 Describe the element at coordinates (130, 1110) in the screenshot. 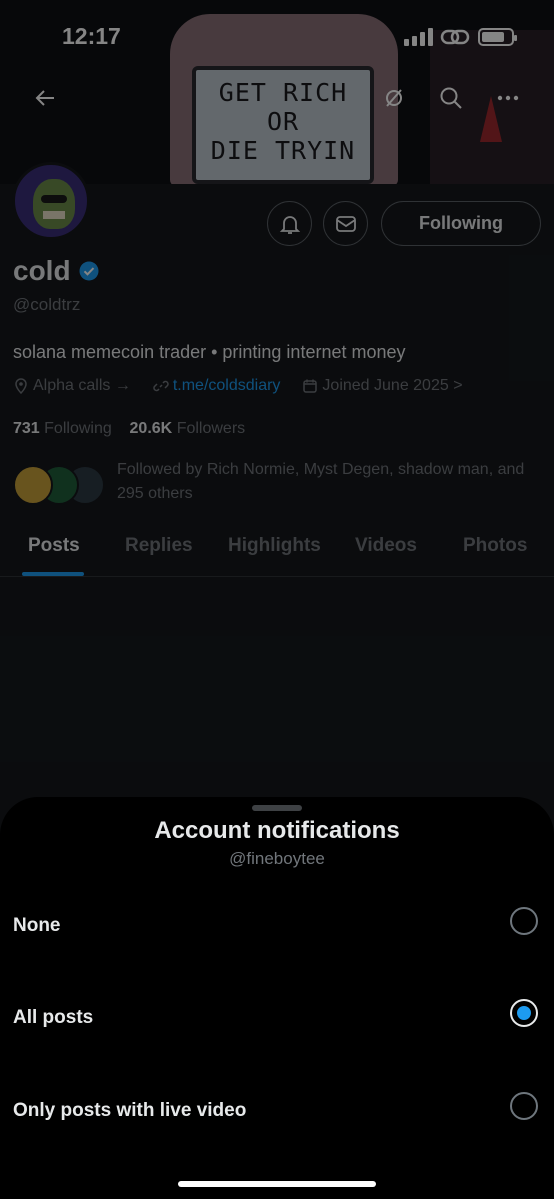

I see `option-label: Only posts with live video` at that location.